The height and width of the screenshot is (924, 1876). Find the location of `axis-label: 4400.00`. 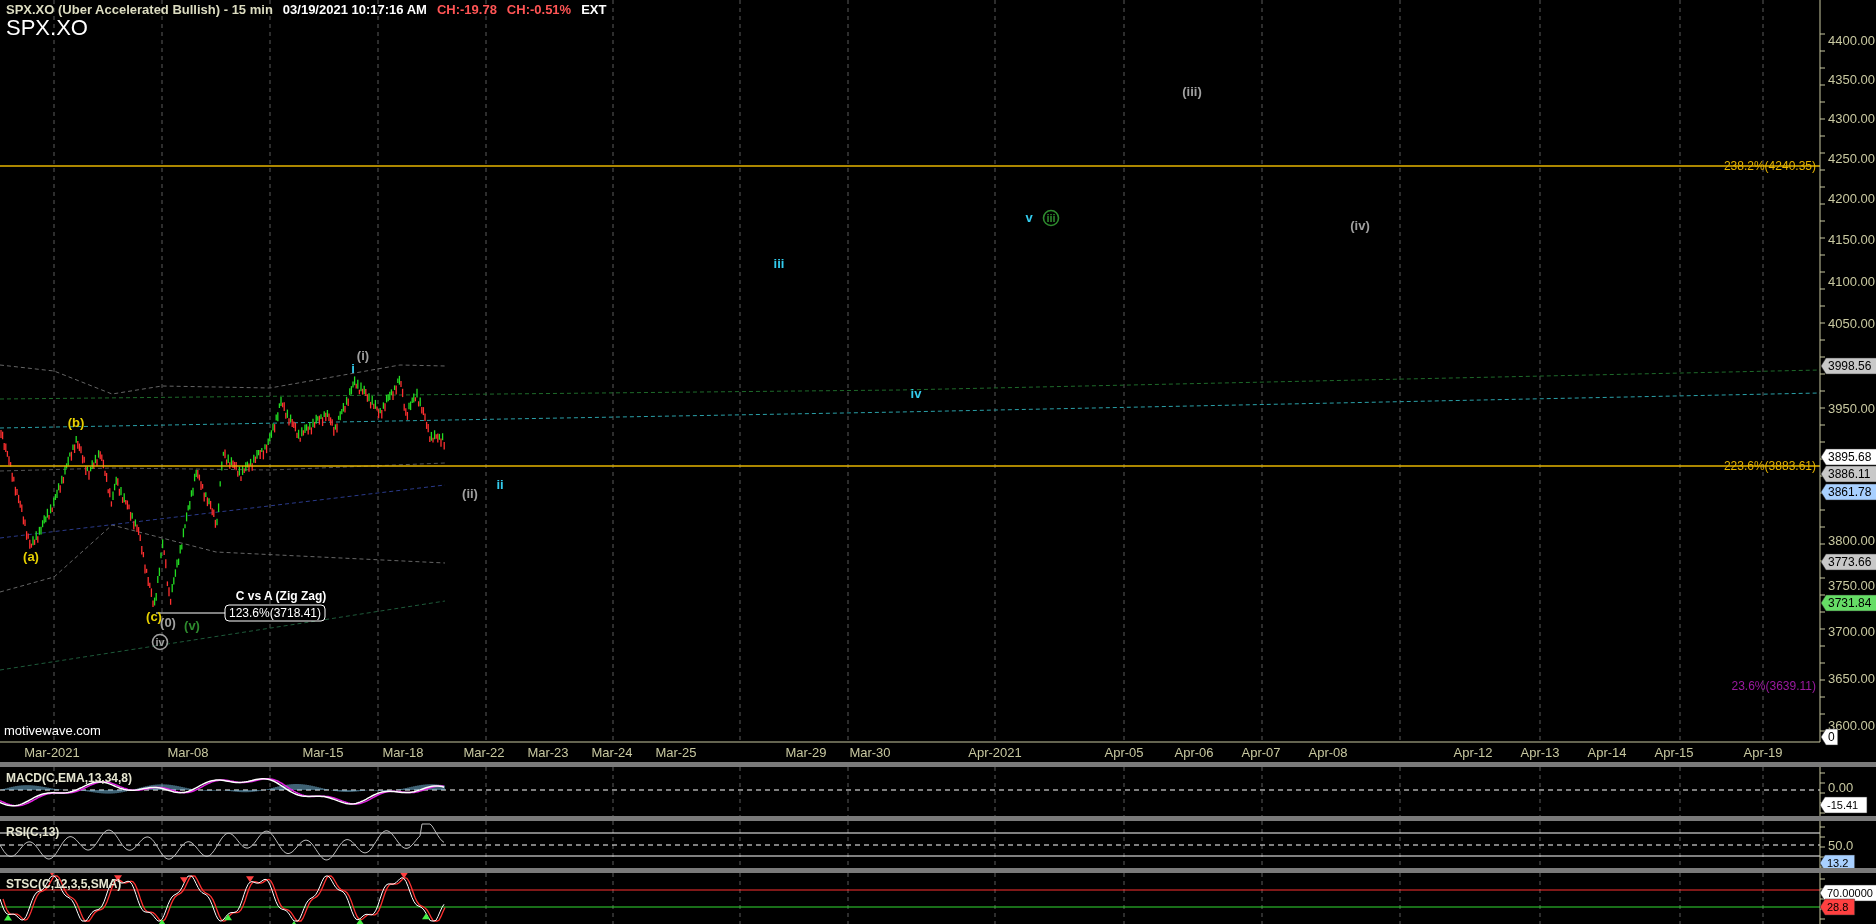

axis-label: 4400.00 is located at coordinates (1851, 40).